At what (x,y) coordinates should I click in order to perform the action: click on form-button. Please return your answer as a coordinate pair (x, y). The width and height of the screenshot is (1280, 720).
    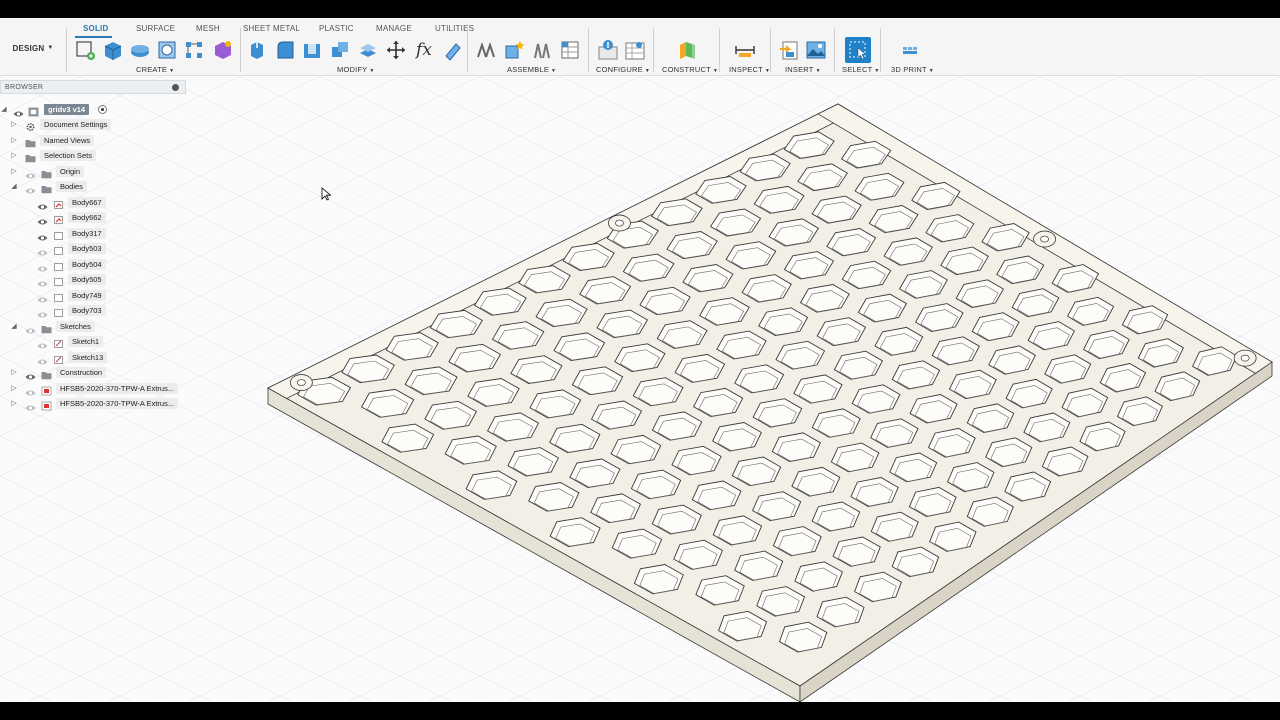
    Looking at the image, I should click on (222, 50).